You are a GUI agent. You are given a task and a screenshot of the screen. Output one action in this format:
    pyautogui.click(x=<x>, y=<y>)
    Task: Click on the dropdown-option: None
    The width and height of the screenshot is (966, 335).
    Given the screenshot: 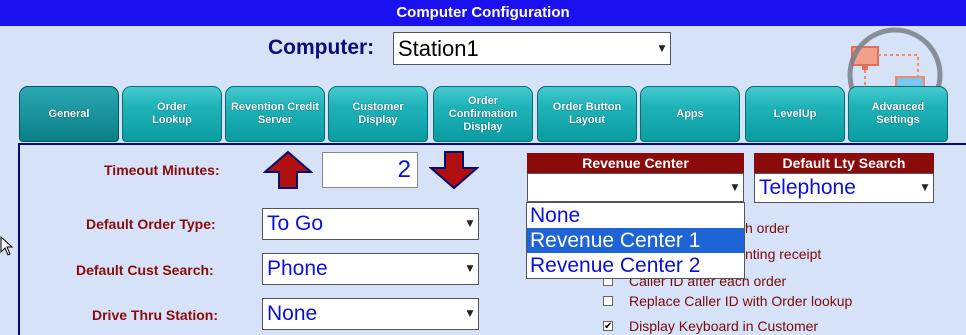 What is the action you would take?
    pyautogui.click(x=635, y=215)
    